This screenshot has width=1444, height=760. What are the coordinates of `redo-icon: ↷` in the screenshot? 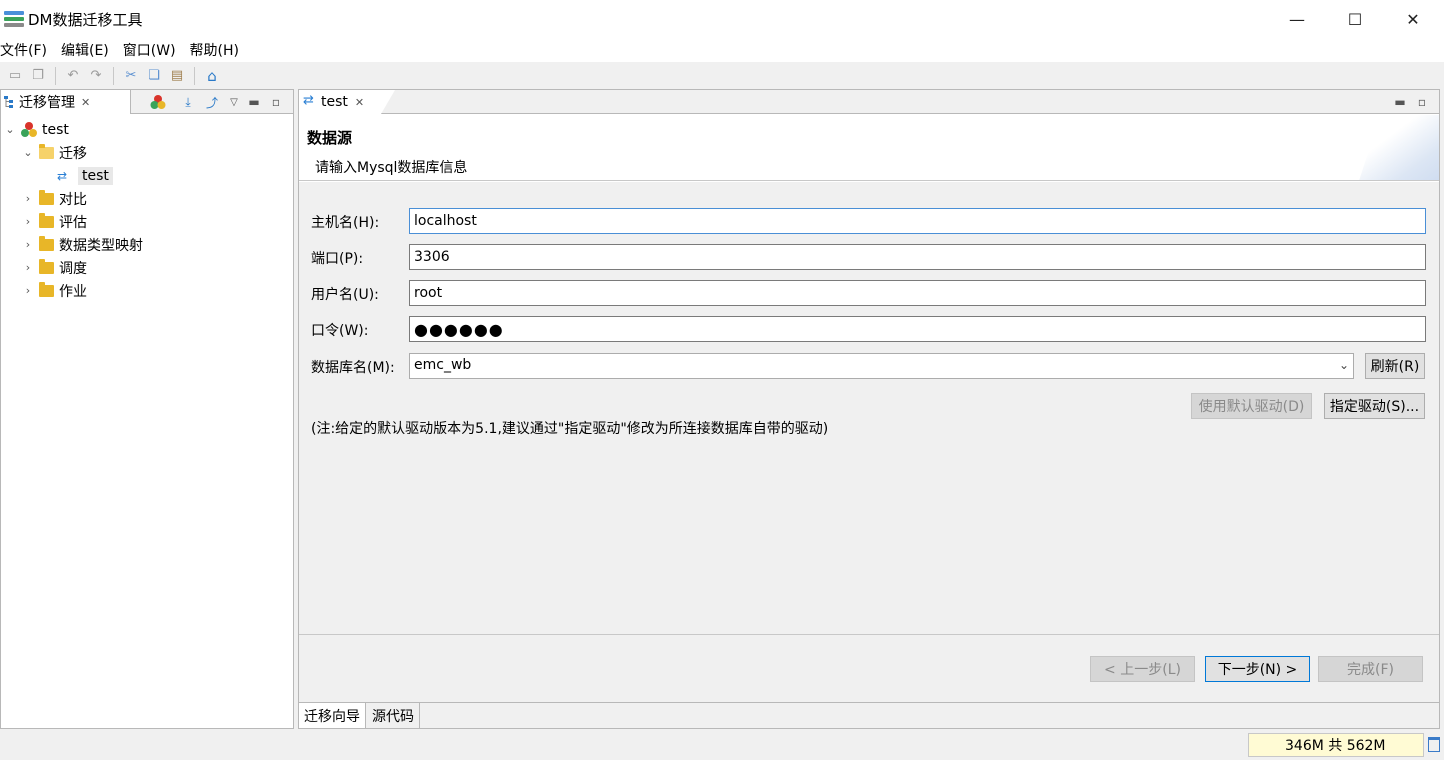 It's located at (96, 76).